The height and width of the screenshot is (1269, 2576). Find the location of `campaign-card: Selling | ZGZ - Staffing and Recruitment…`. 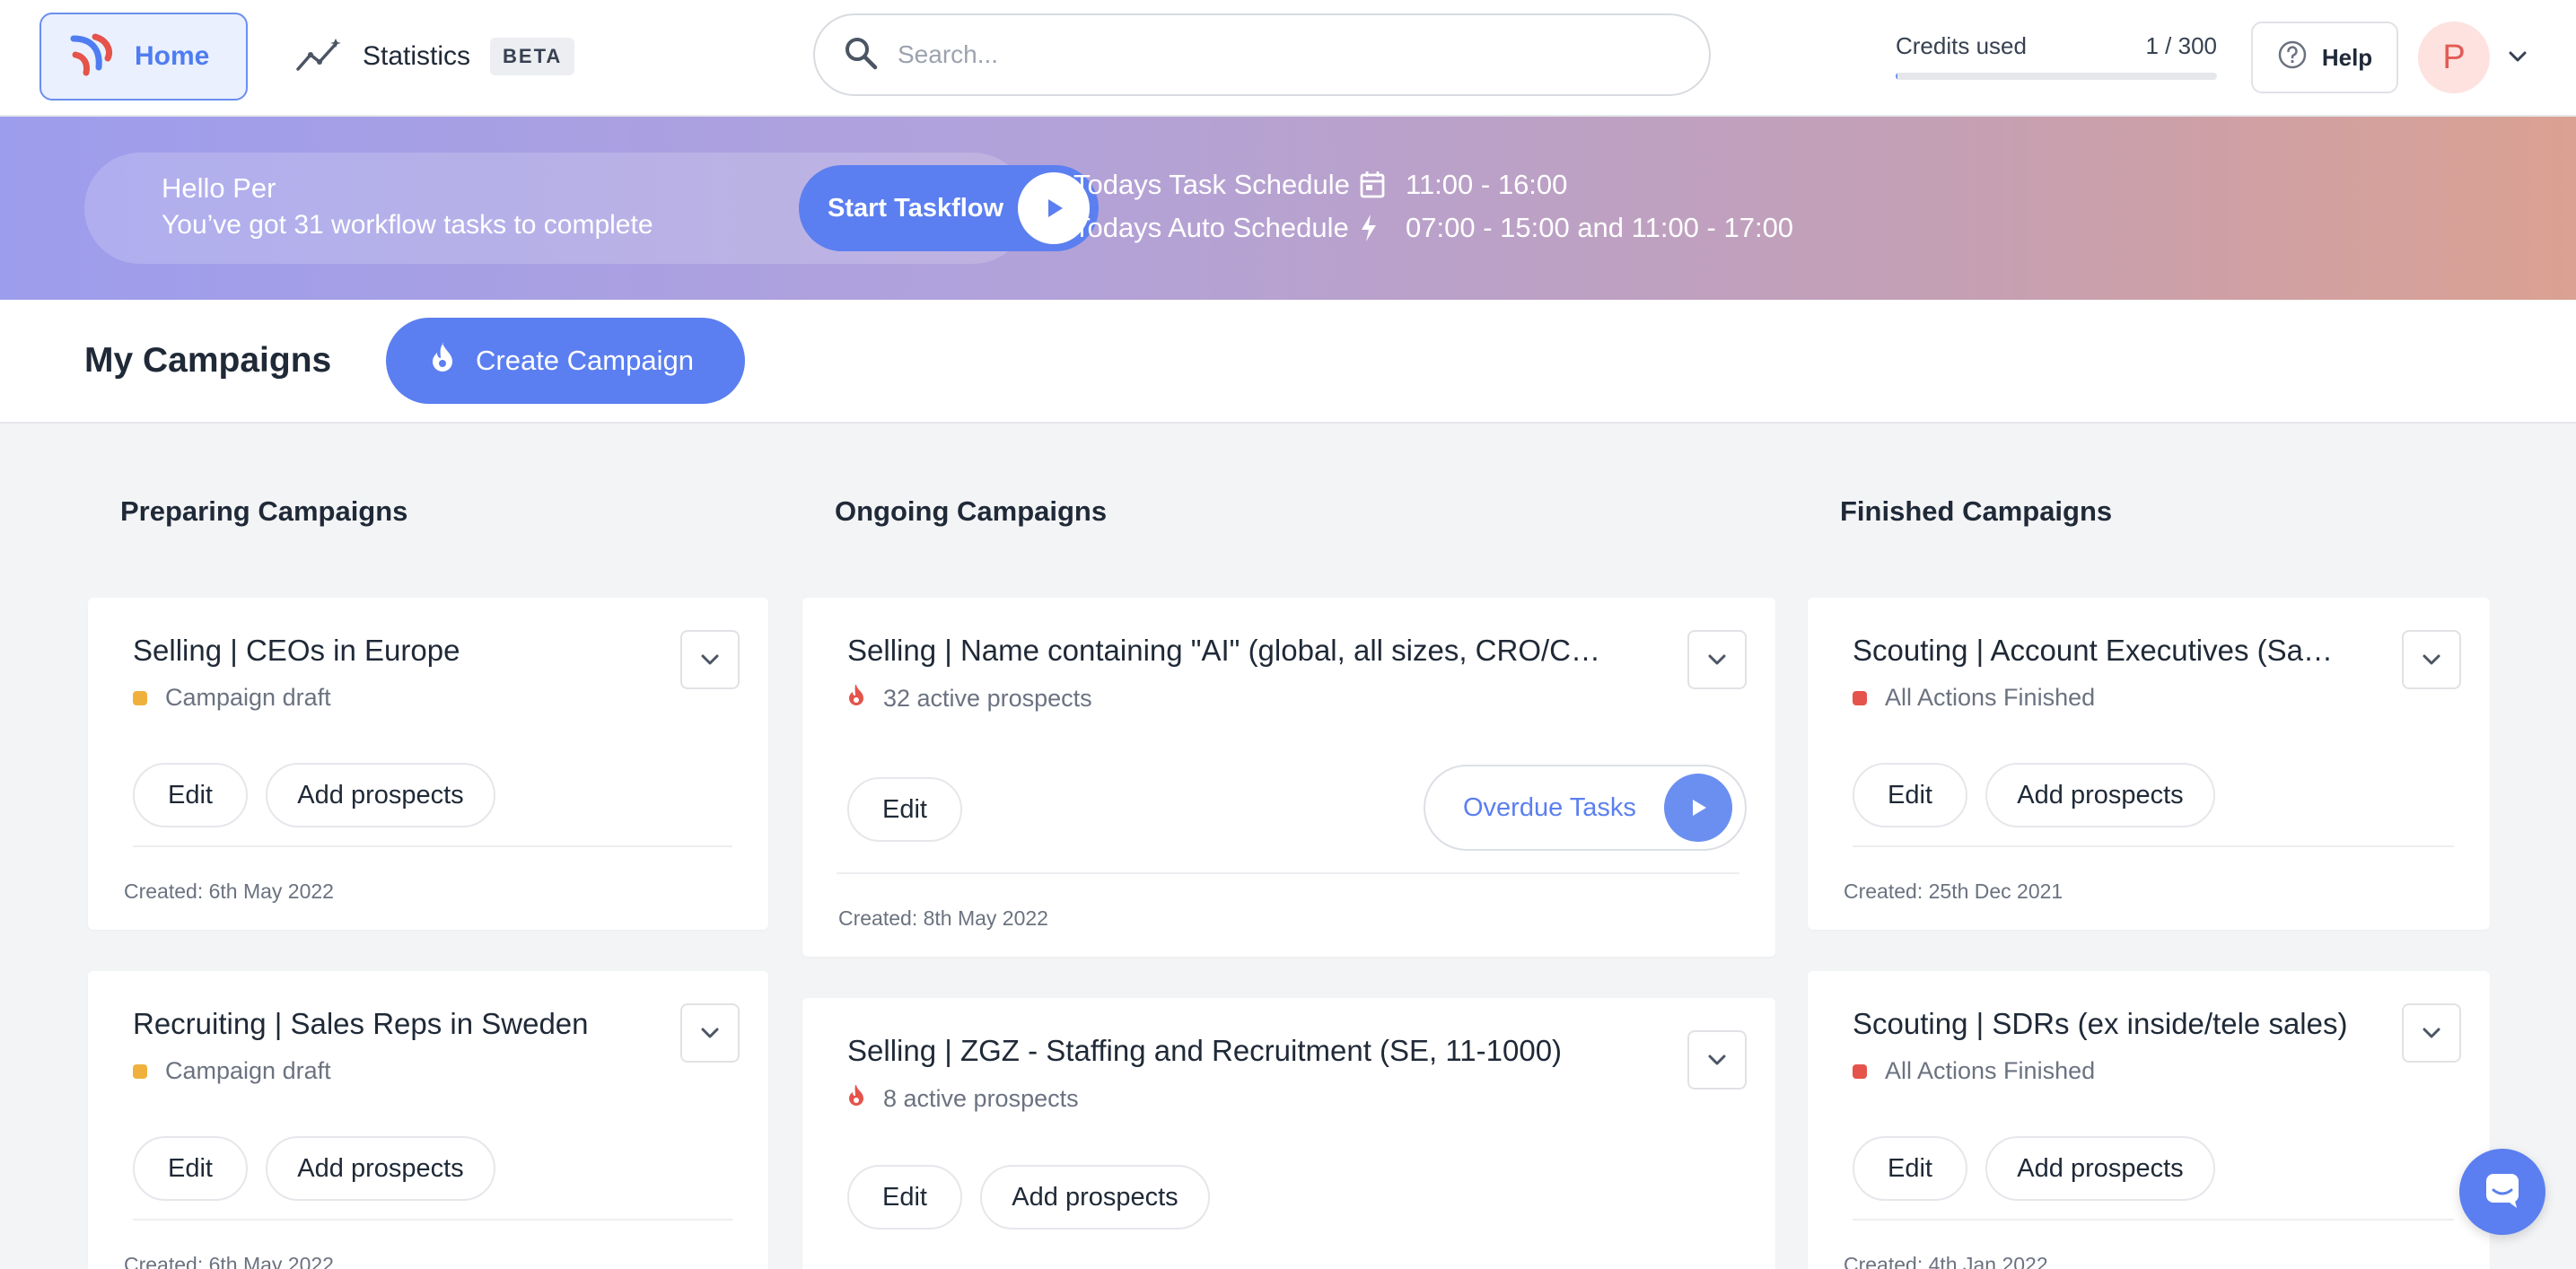

campaign-card: Selling | ZGZ - Staffing and Recruitment… is located at coordinates (1288, 1133).